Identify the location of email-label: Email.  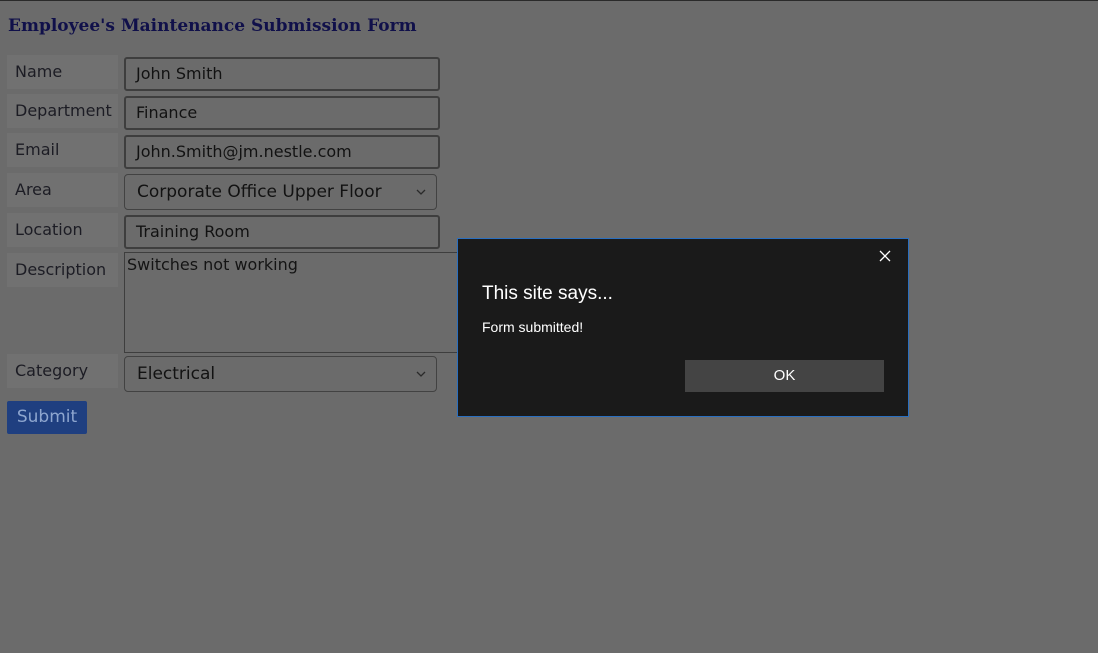
(62, 150).